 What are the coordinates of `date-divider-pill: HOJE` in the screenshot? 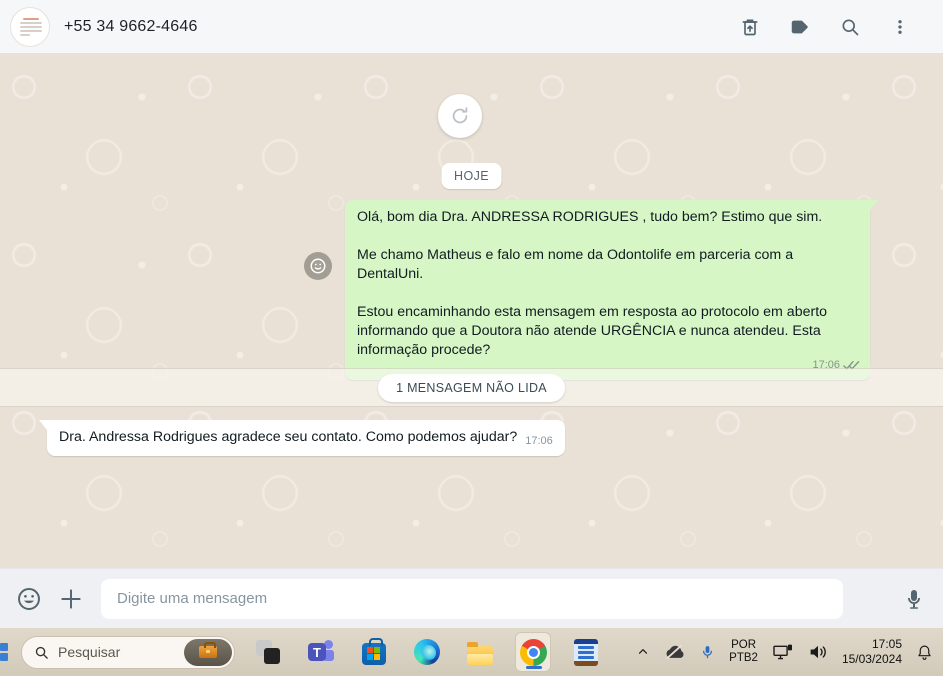 It's located at (471, 176).